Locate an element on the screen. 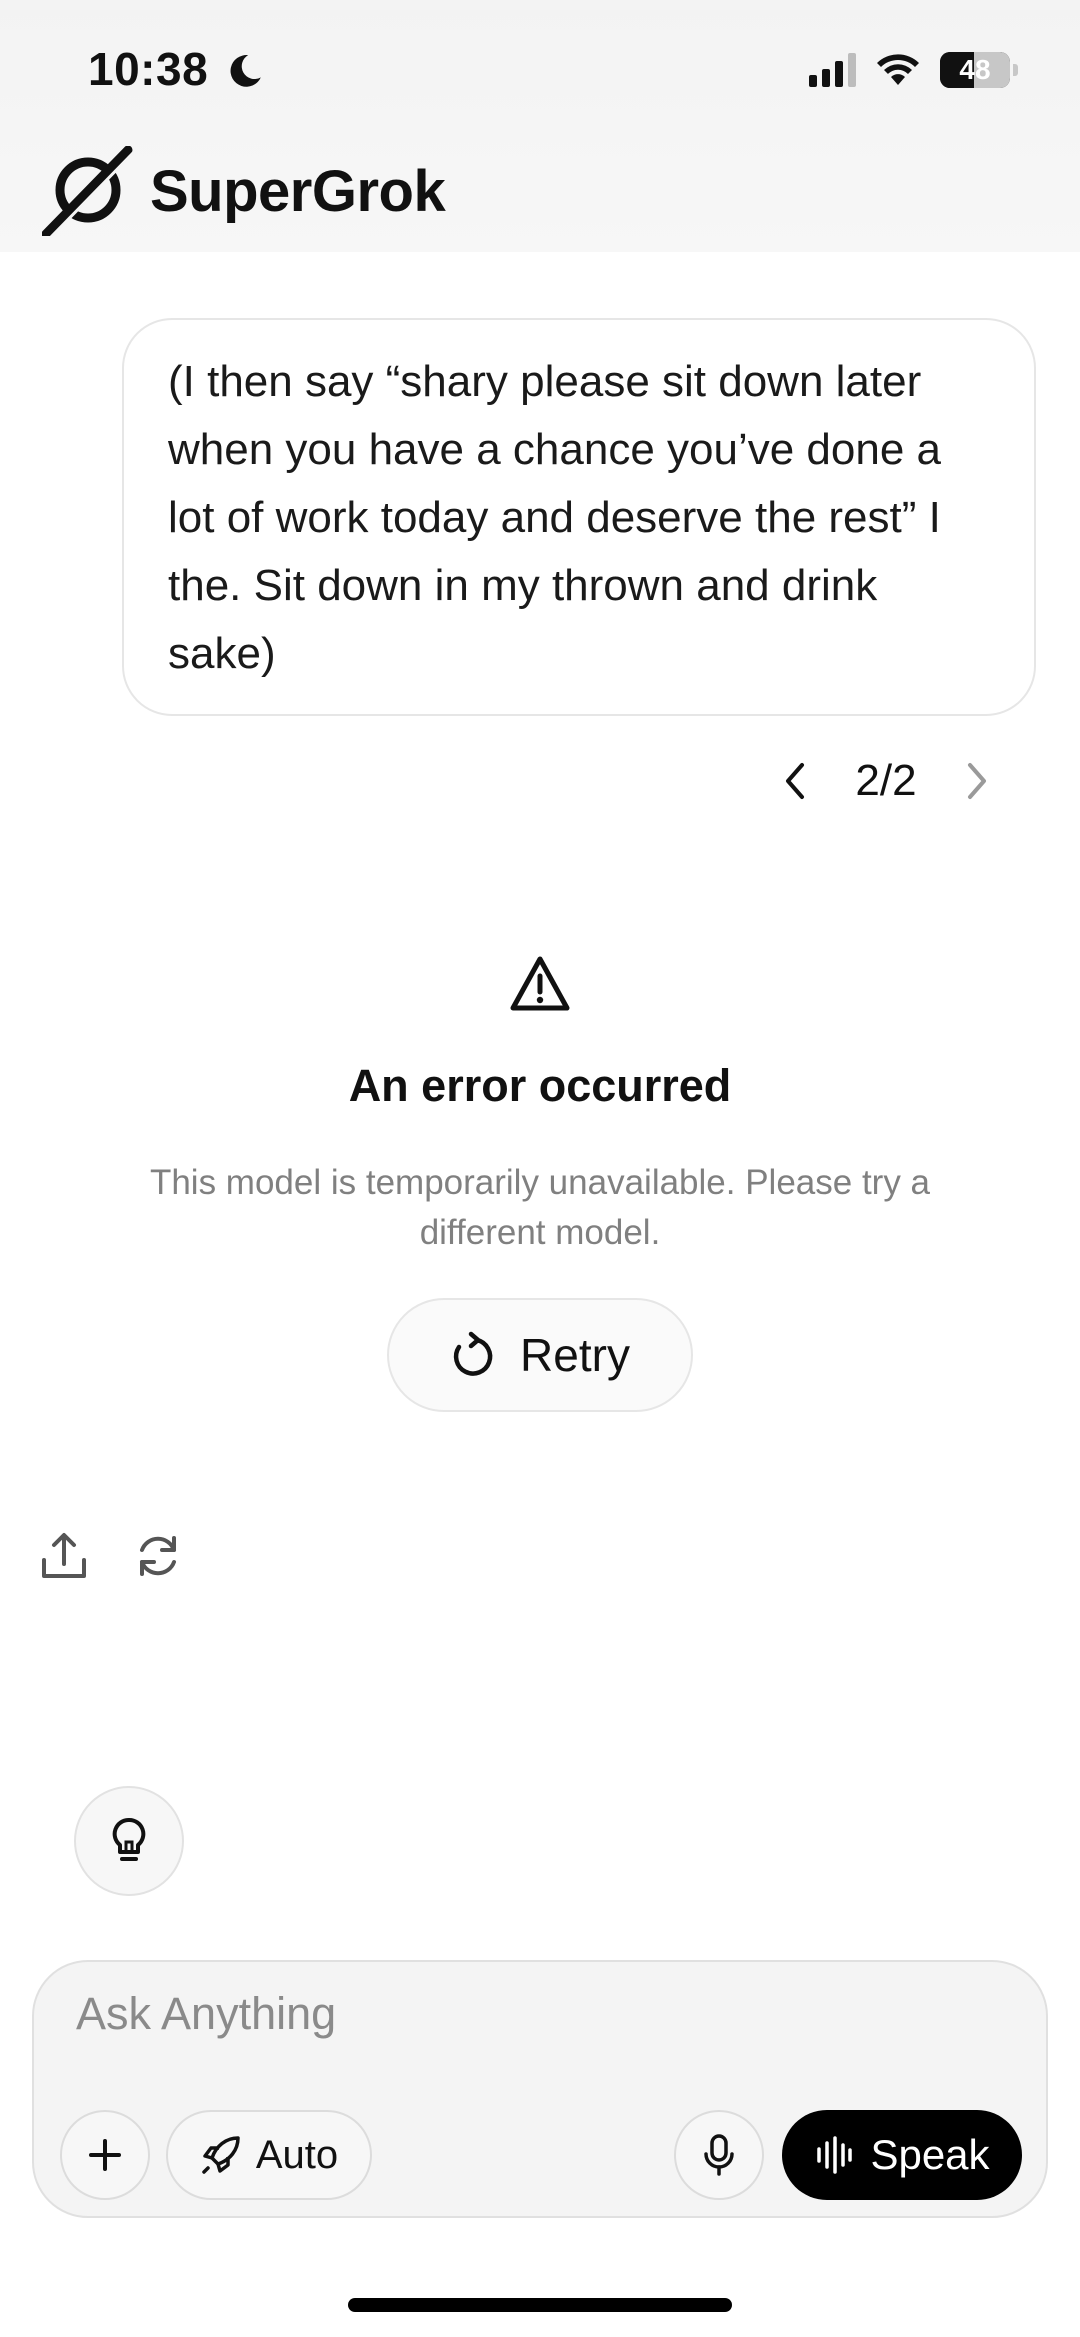 The height and width of the screenshot is (2337, 1080). retry-label: Retry is located at coordinates (575, 1355).